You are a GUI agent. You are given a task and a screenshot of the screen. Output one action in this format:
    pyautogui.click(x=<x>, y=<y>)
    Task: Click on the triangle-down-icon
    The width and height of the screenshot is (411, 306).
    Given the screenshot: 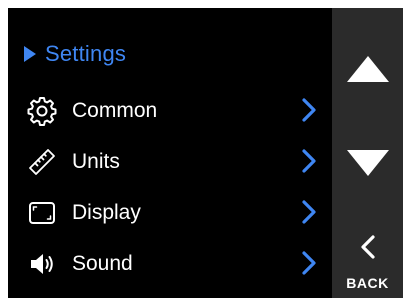 What is the action you would take?
    pyautogui.click(x=367, y=163)
    